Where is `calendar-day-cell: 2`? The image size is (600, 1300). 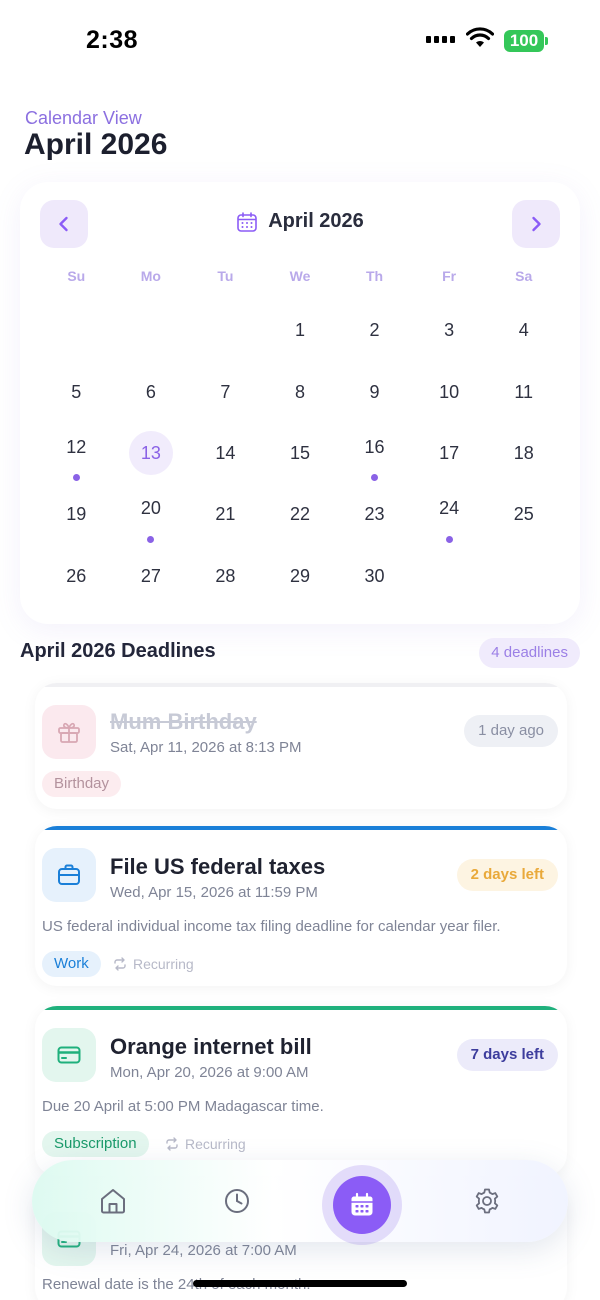
calendar-day-cell: 2 is located at coordinates (375, 331).